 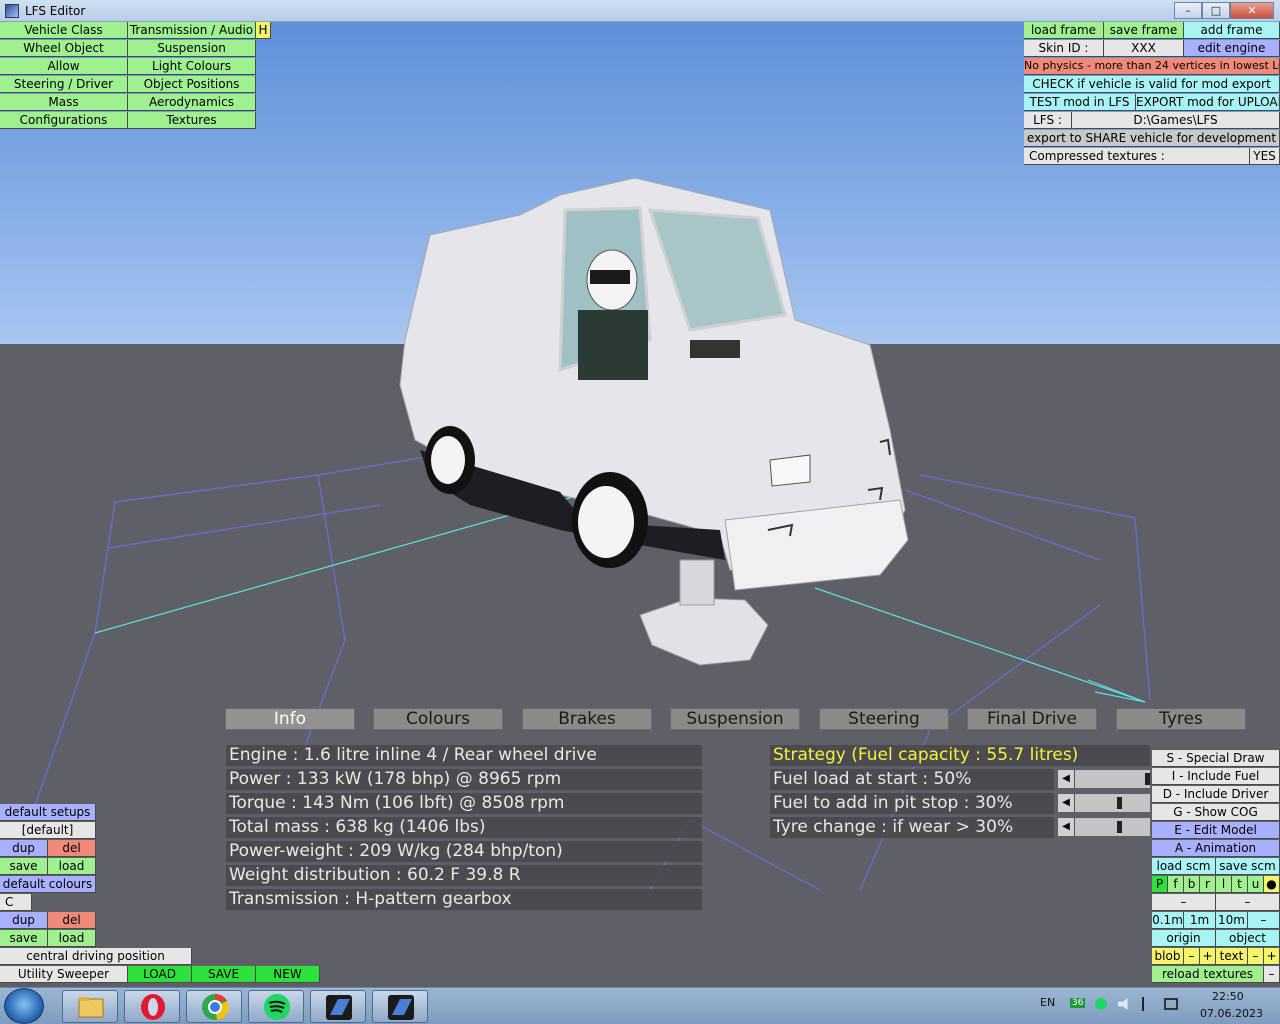 What do you see at coordinates (587, 719) in the screenshot?
I see `tab-brakes: Brakes` at bounding box center [587, 719].